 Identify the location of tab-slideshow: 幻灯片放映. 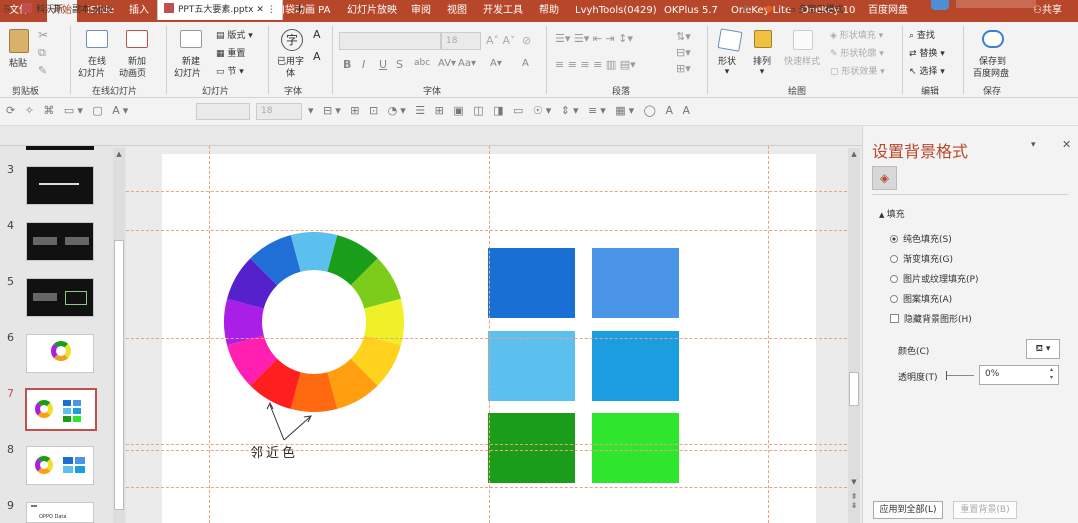
(372, 11).